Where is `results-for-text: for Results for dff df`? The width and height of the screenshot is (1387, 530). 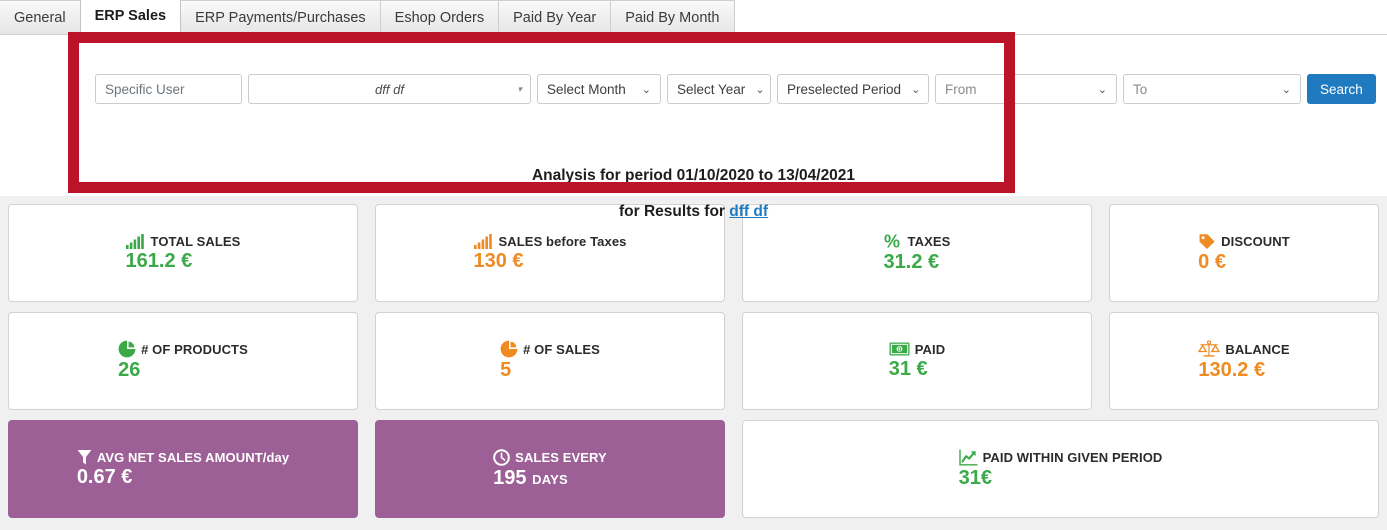
results-for-text: for Results for dff df is located at coordinates (693, 212).